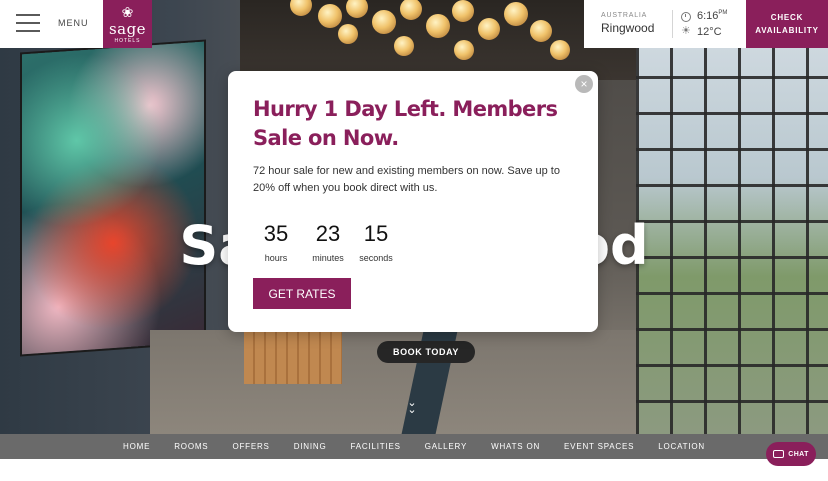 This screenshot has width=828, height=481. I want to click on wood-panel, so click(293, 355).